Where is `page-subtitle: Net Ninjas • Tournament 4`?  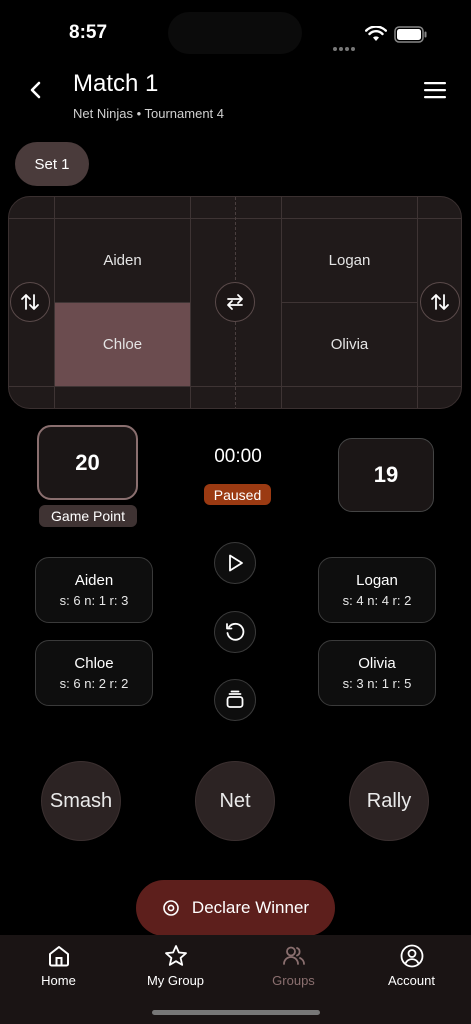
page-subtitle: Net Ninjas • Tournament 4 is located at coordinates (148, 113).